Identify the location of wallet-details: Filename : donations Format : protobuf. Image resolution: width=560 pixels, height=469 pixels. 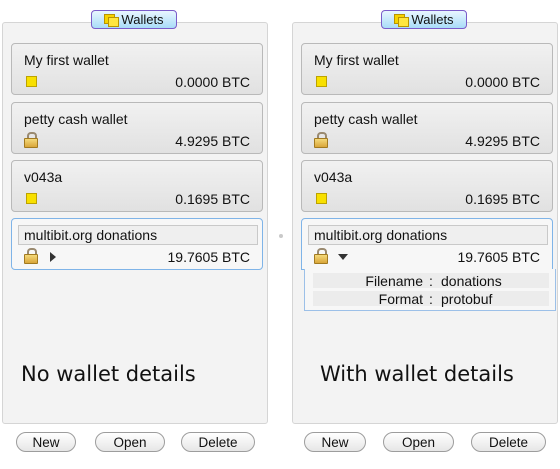
(430, 290).